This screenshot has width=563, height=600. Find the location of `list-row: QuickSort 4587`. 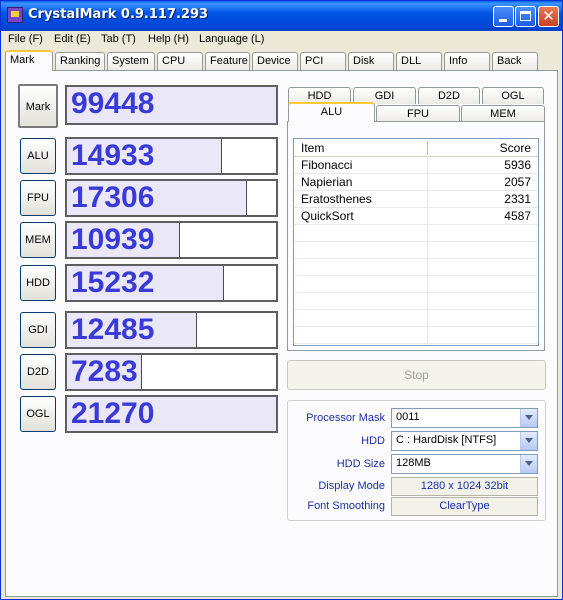

list-row: QuickSort 4587 is located at coordinates (416, 216).